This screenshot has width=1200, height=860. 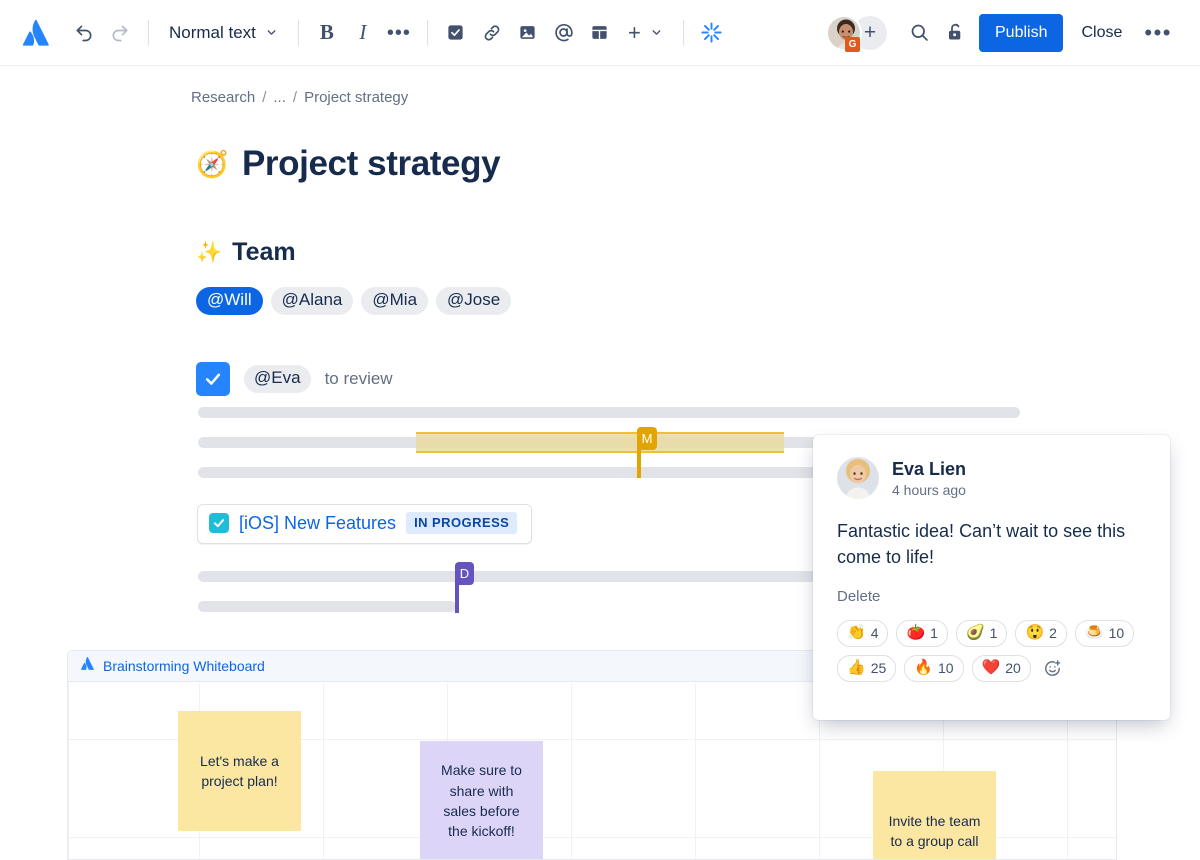 I want to click on team-mentions: @Will @Alana @Mia @Jose, so click(x=354, y=301).